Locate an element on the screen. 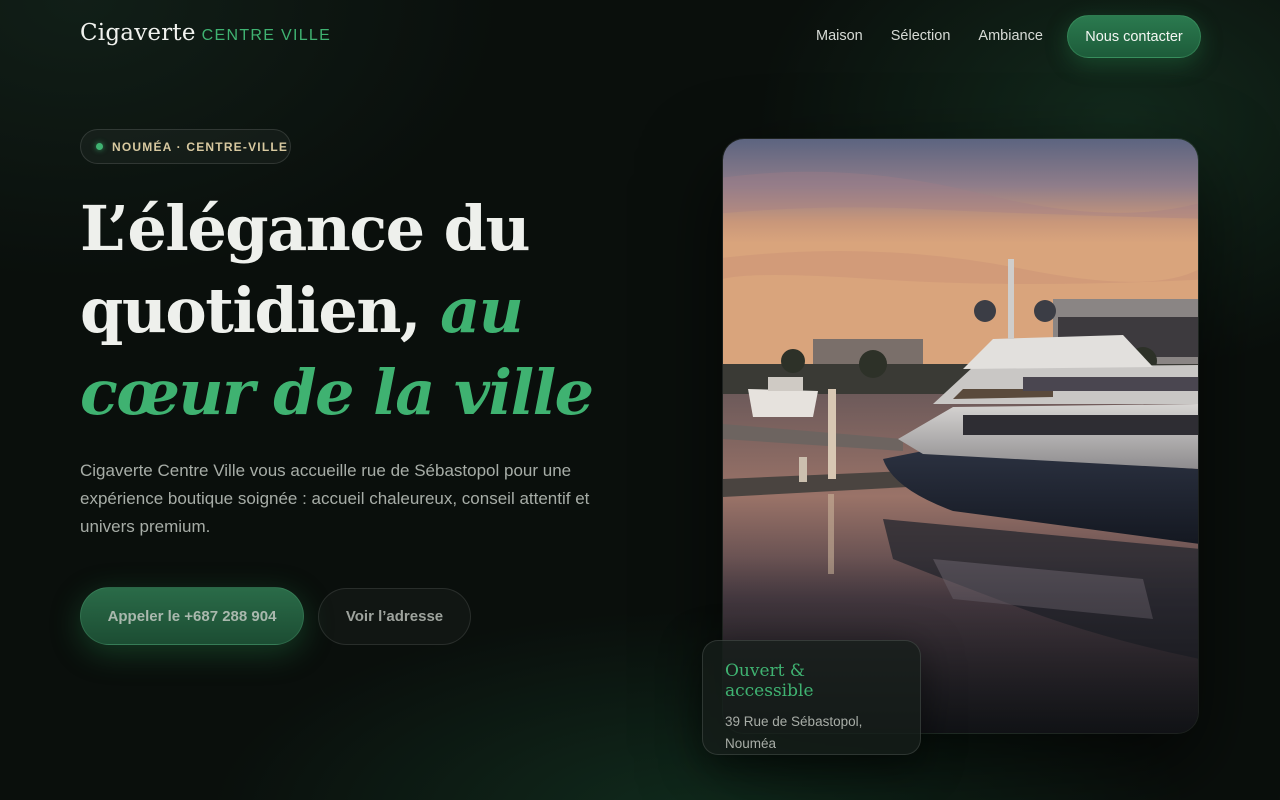 The width and height of the screenshot is (1280, 800). brand-subtitle: CENTRE VILLE is located at coordinates (266, 35).